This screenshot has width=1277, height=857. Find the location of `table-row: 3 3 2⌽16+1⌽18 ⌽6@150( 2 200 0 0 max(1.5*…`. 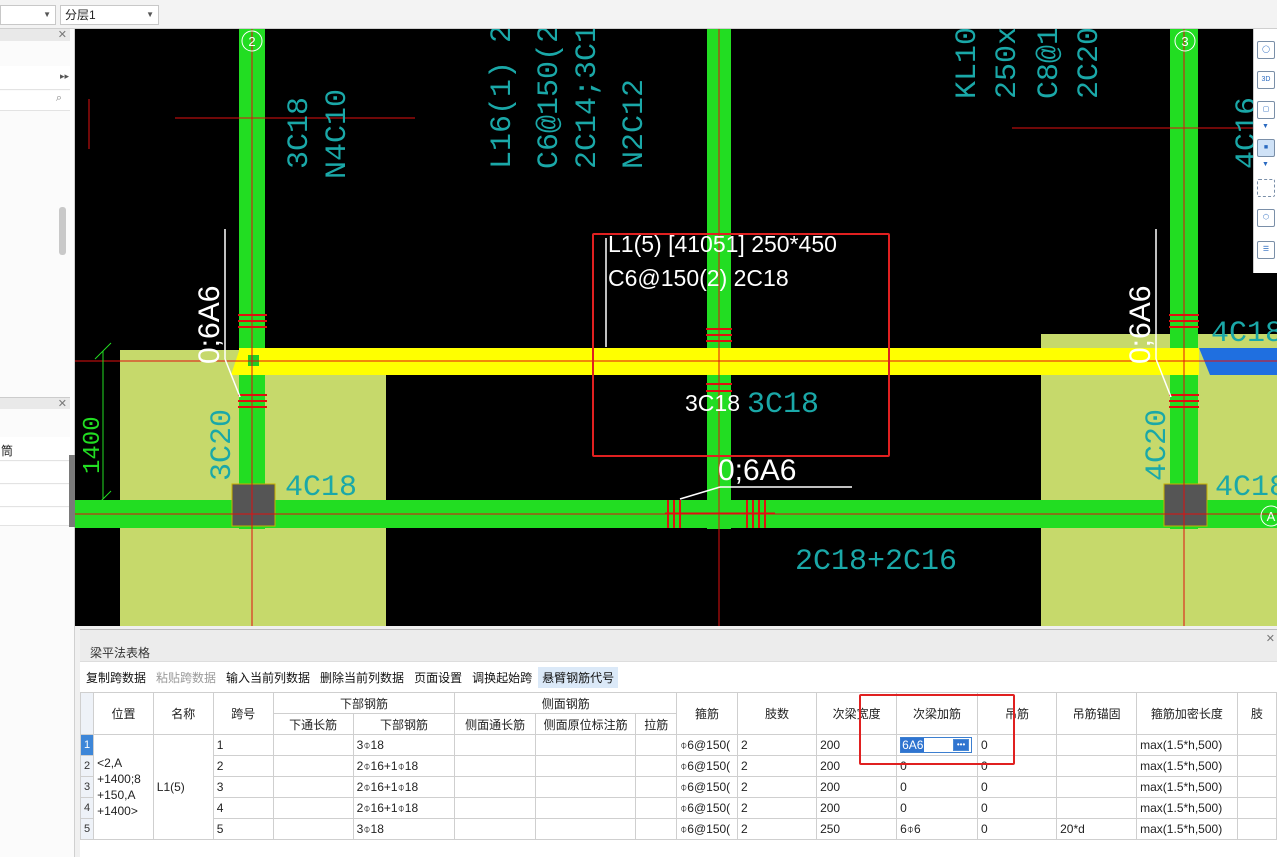

table-row: 3 3 2⌽16+1⌽18 ⌽6@150( 2 200 0 0 max(1.5*… is located at coordinates (678, 787).